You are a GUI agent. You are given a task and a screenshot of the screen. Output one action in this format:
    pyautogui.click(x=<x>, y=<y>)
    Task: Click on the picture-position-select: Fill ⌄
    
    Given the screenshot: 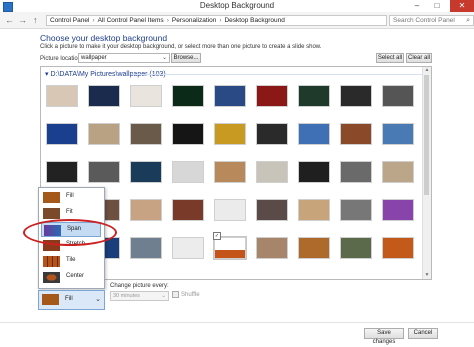 What is the action you would take?
    pyautogui.click(x=71, y=300)
    